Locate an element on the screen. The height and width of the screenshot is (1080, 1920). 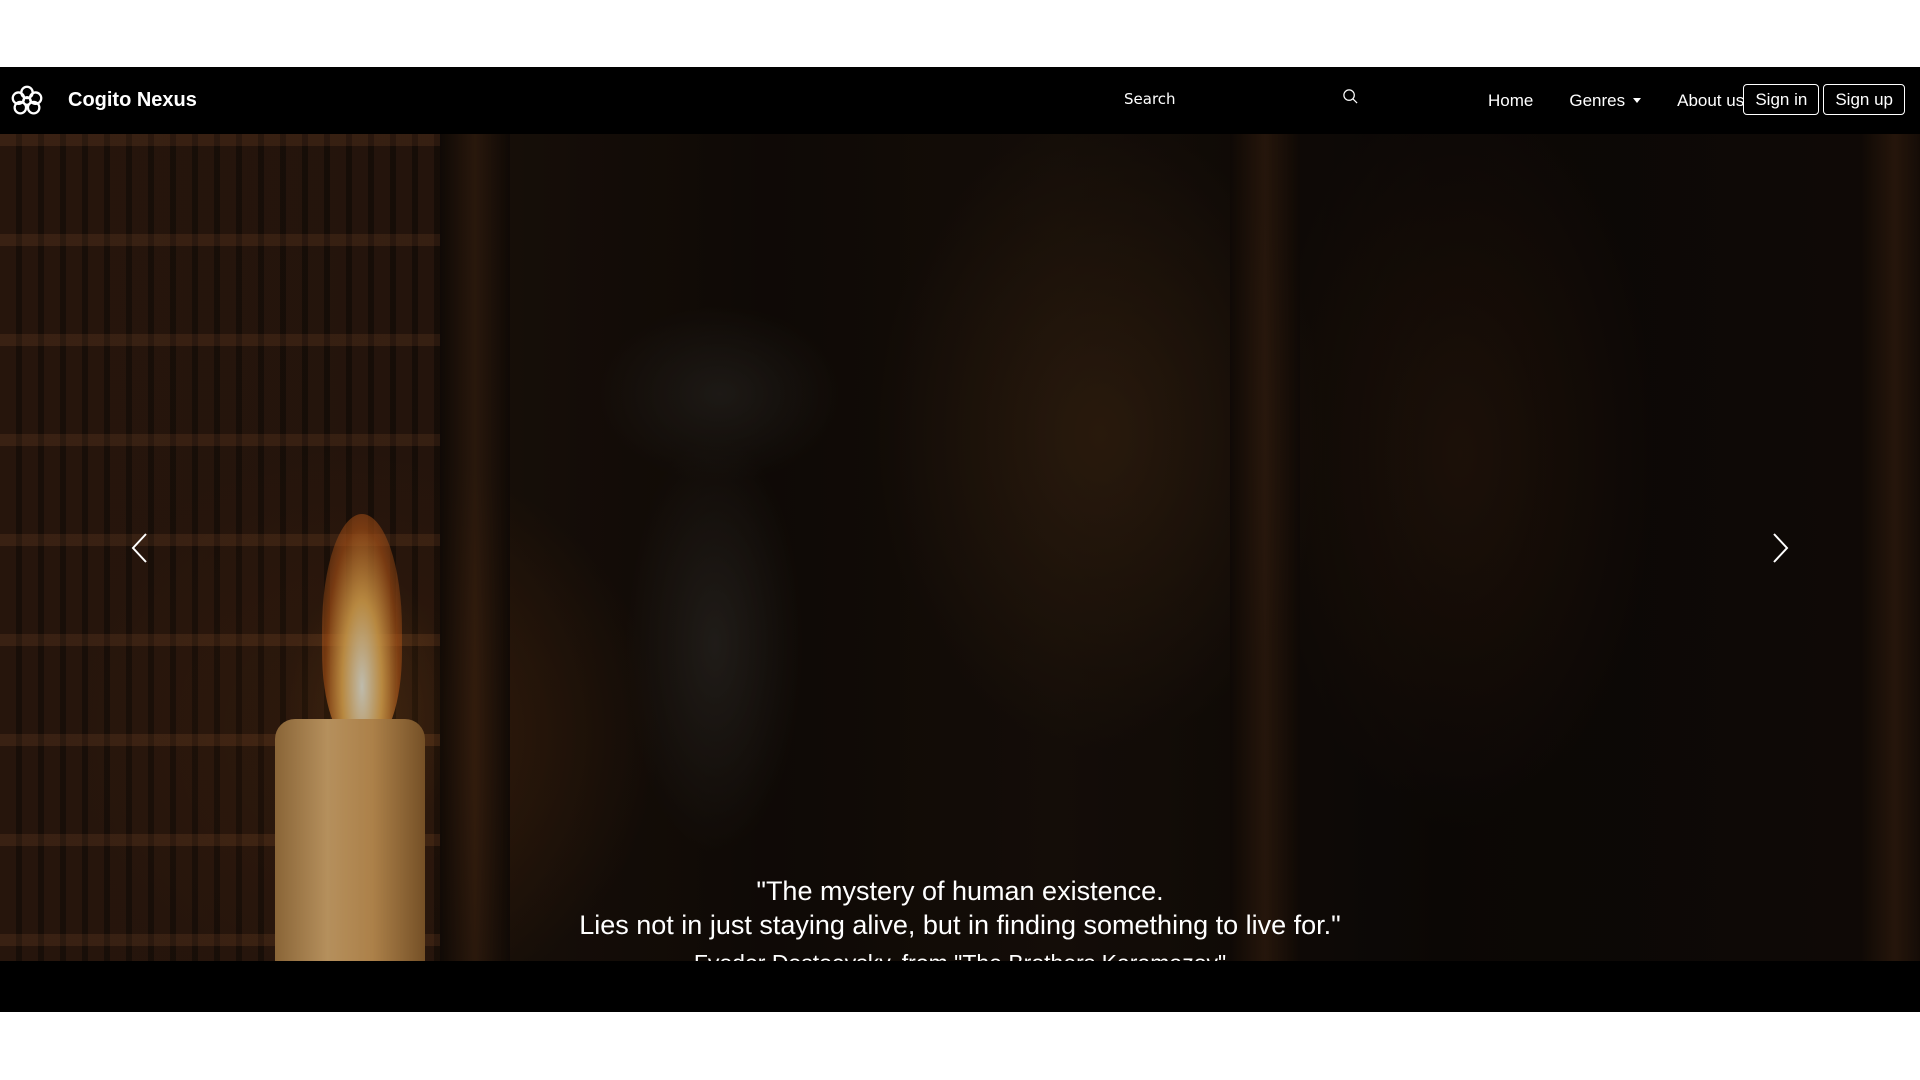
search-button is located at coordinates (1350, 96).